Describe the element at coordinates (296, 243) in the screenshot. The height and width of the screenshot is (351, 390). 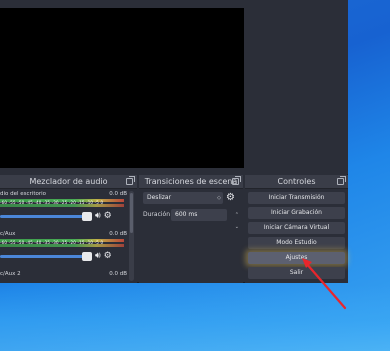
I see `studio-mode-button: Modo Estudio` at that location.